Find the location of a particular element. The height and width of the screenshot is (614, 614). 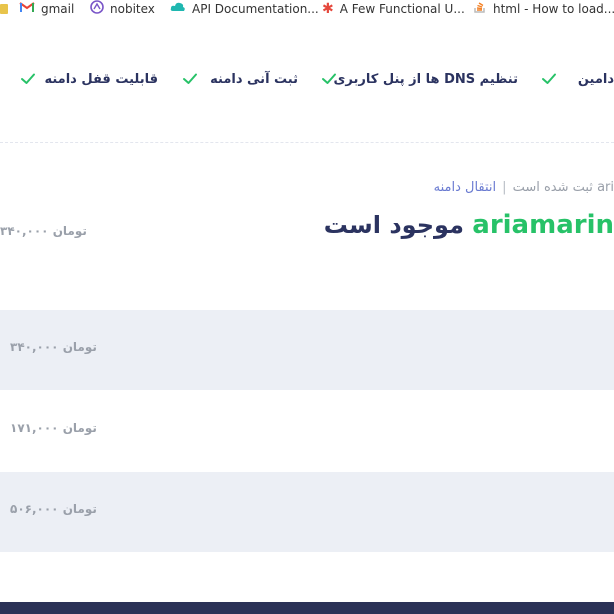

registered-text: ari ثبت شده است is located at coordinates (563, 187).